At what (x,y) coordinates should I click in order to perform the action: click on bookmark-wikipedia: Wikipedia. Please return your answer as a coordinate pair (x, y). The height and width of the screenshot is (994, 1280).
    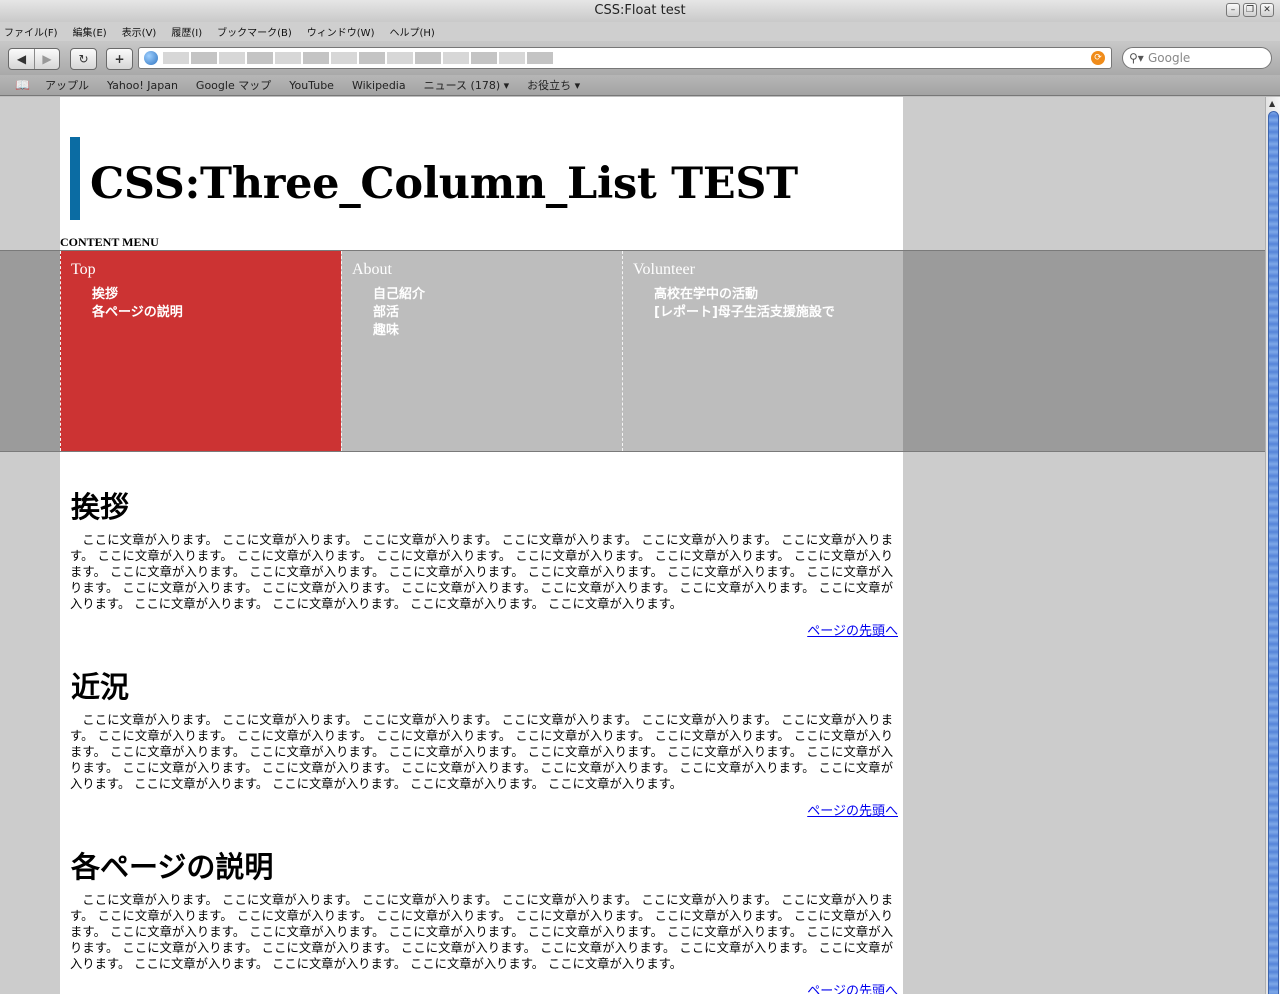
    Looking at the image, I should click on (379, 85).